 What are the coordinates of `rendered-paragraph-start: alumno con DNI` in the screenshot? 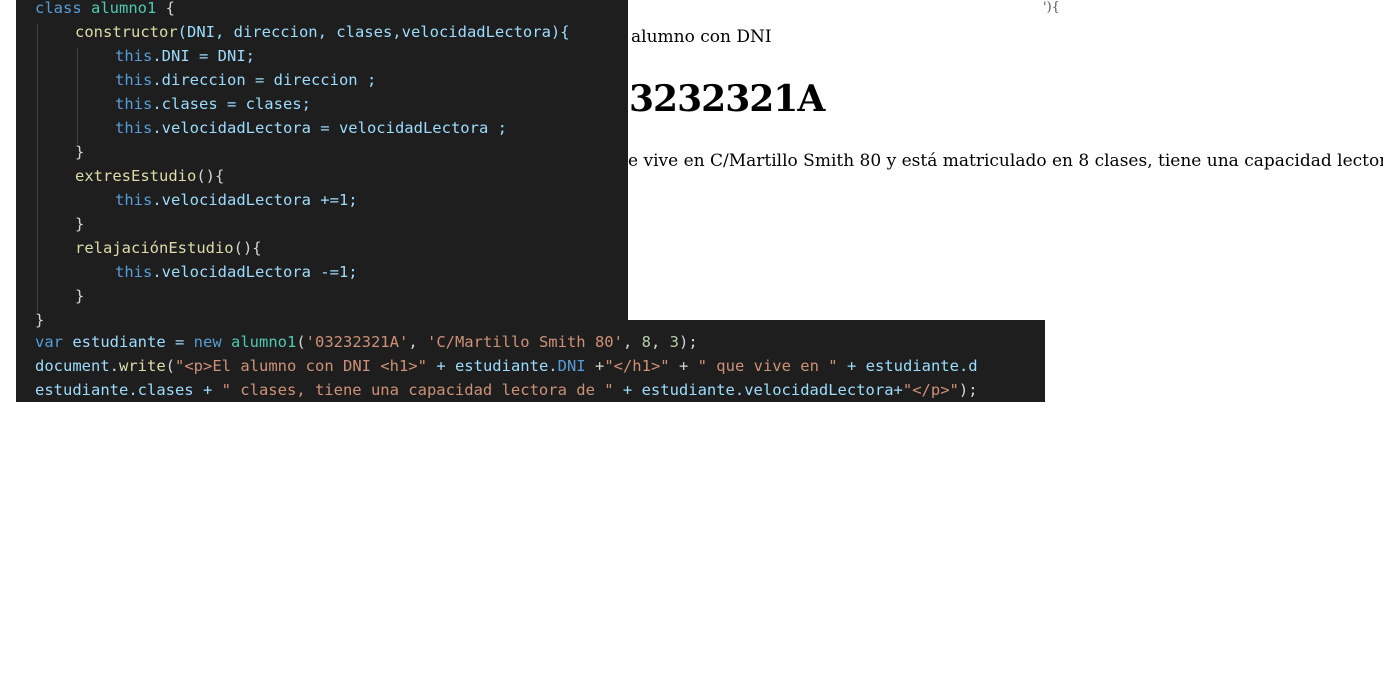 It's located at (701, 37).